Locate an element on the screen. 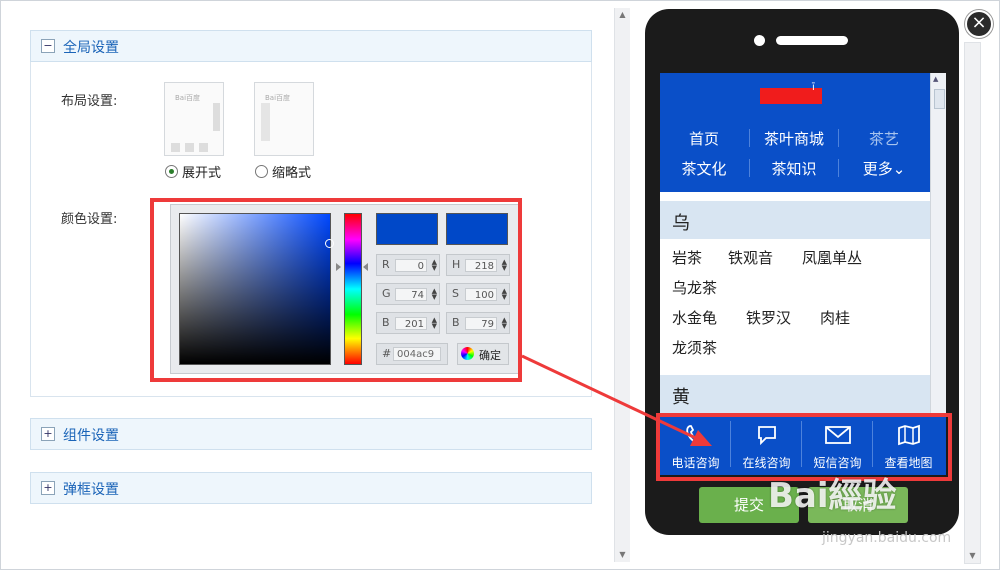  scroll-down-icon: ▼ is located at coordinates (972, 556).